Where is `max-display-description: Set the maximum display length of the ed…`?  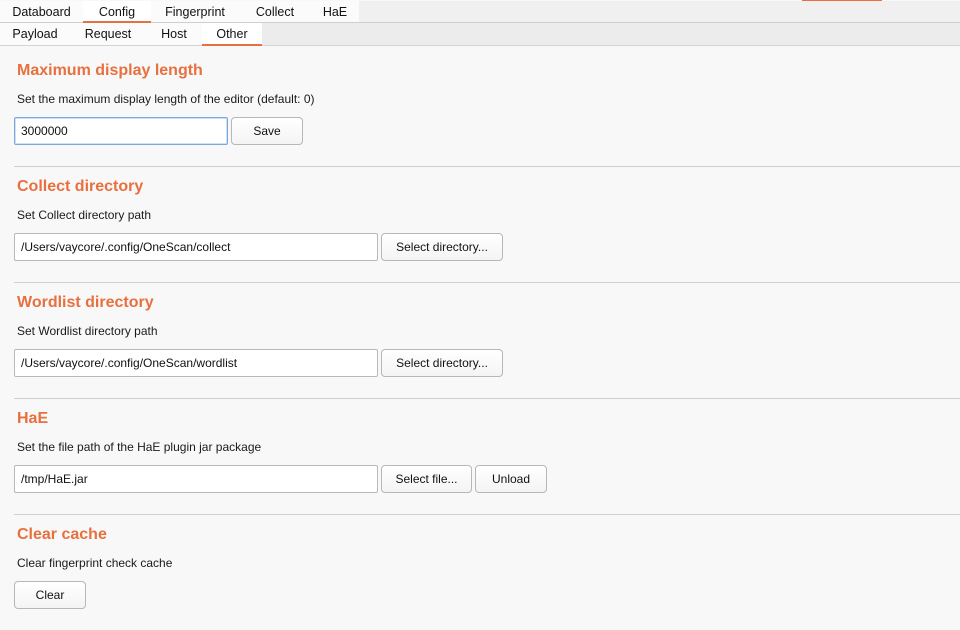 max-display-description: Set the maximum display length of the ed… is located at coordinates (166, 99).